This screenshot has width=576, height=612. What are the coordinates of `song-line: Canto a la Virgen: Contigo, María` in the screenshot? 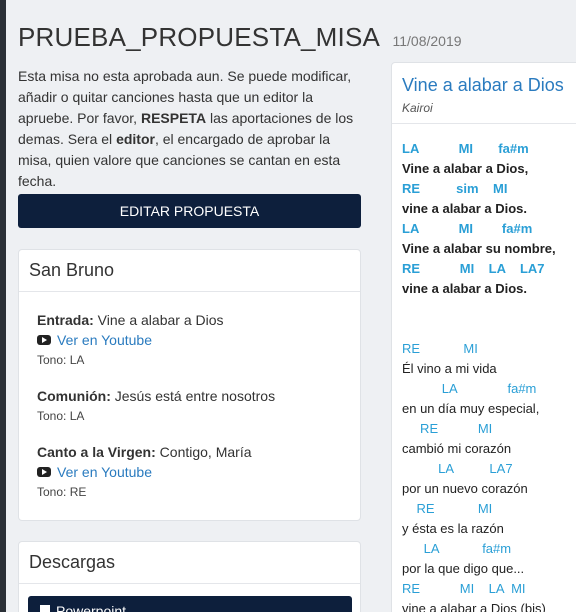 It's located at (144, 452).